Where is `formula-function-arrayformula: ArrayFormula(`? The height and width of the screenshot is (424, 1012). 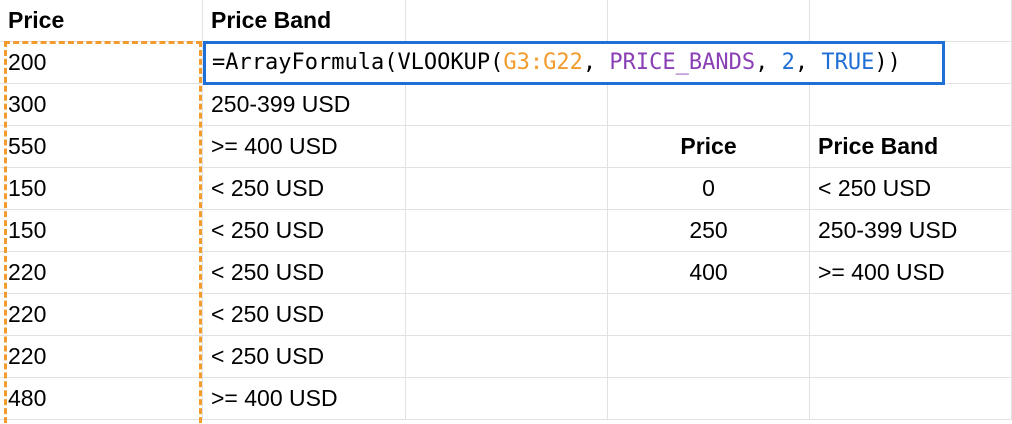 formula-function-arrayformula: ArrayFormula( is located at coordinates (311, 62).